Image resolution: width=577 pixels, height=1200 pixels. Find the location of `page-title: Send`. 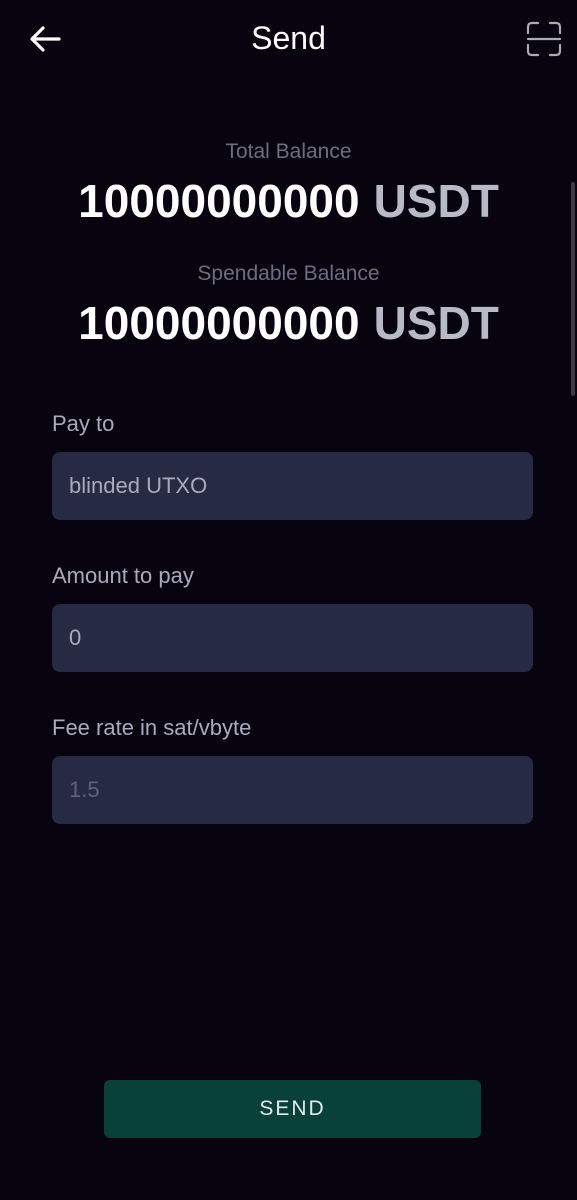

page-title: Send is located at coordinates (288, 38).